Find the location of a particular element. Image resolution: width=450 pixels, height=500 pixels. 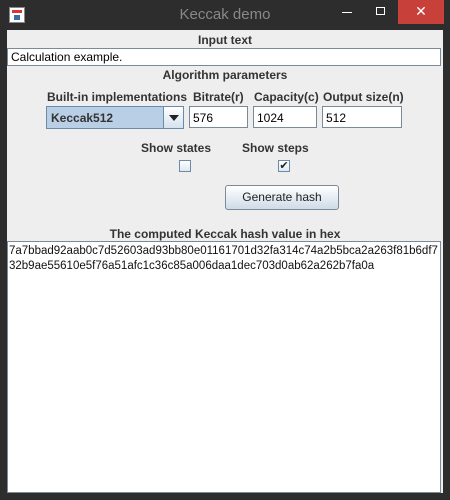

capacity-field: 1024 is located at coordinates (285, 117).